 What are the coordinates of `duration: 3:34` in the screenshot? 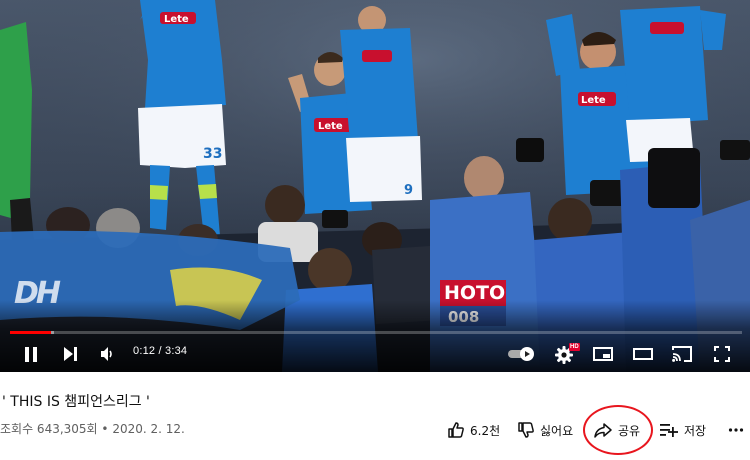 It's located at (176, 351).